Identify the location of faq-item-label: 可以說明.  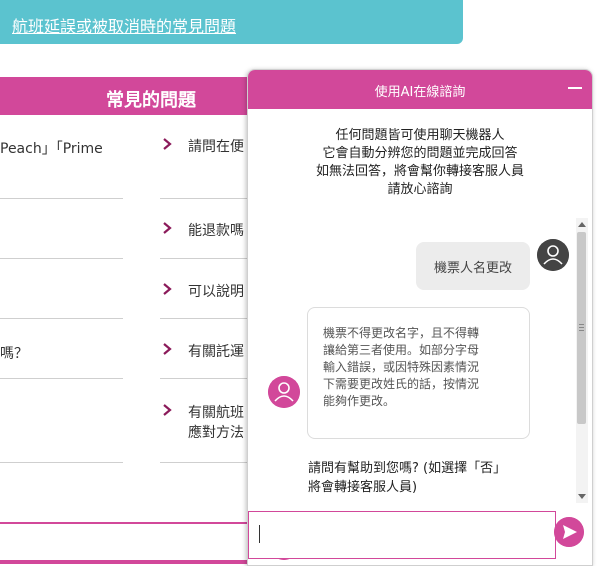
(216, 292).